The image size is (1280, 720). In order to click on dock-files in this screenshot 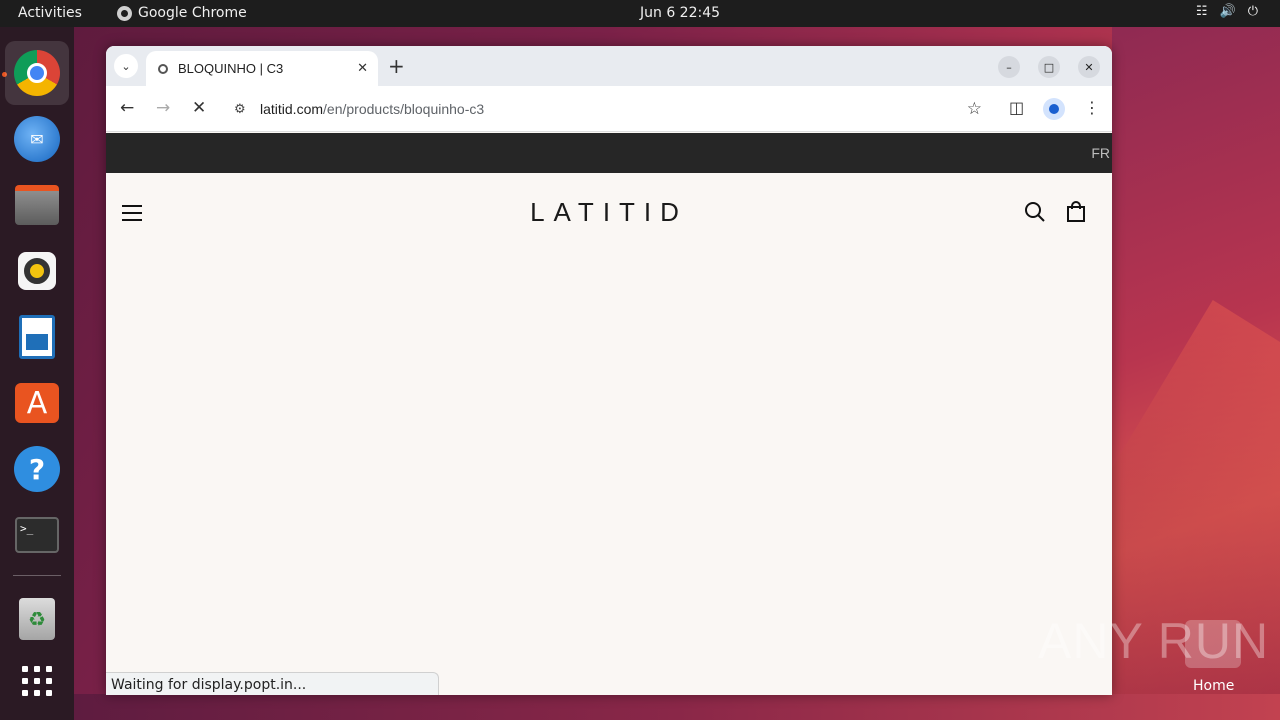, I will do `click(37, 205)`.